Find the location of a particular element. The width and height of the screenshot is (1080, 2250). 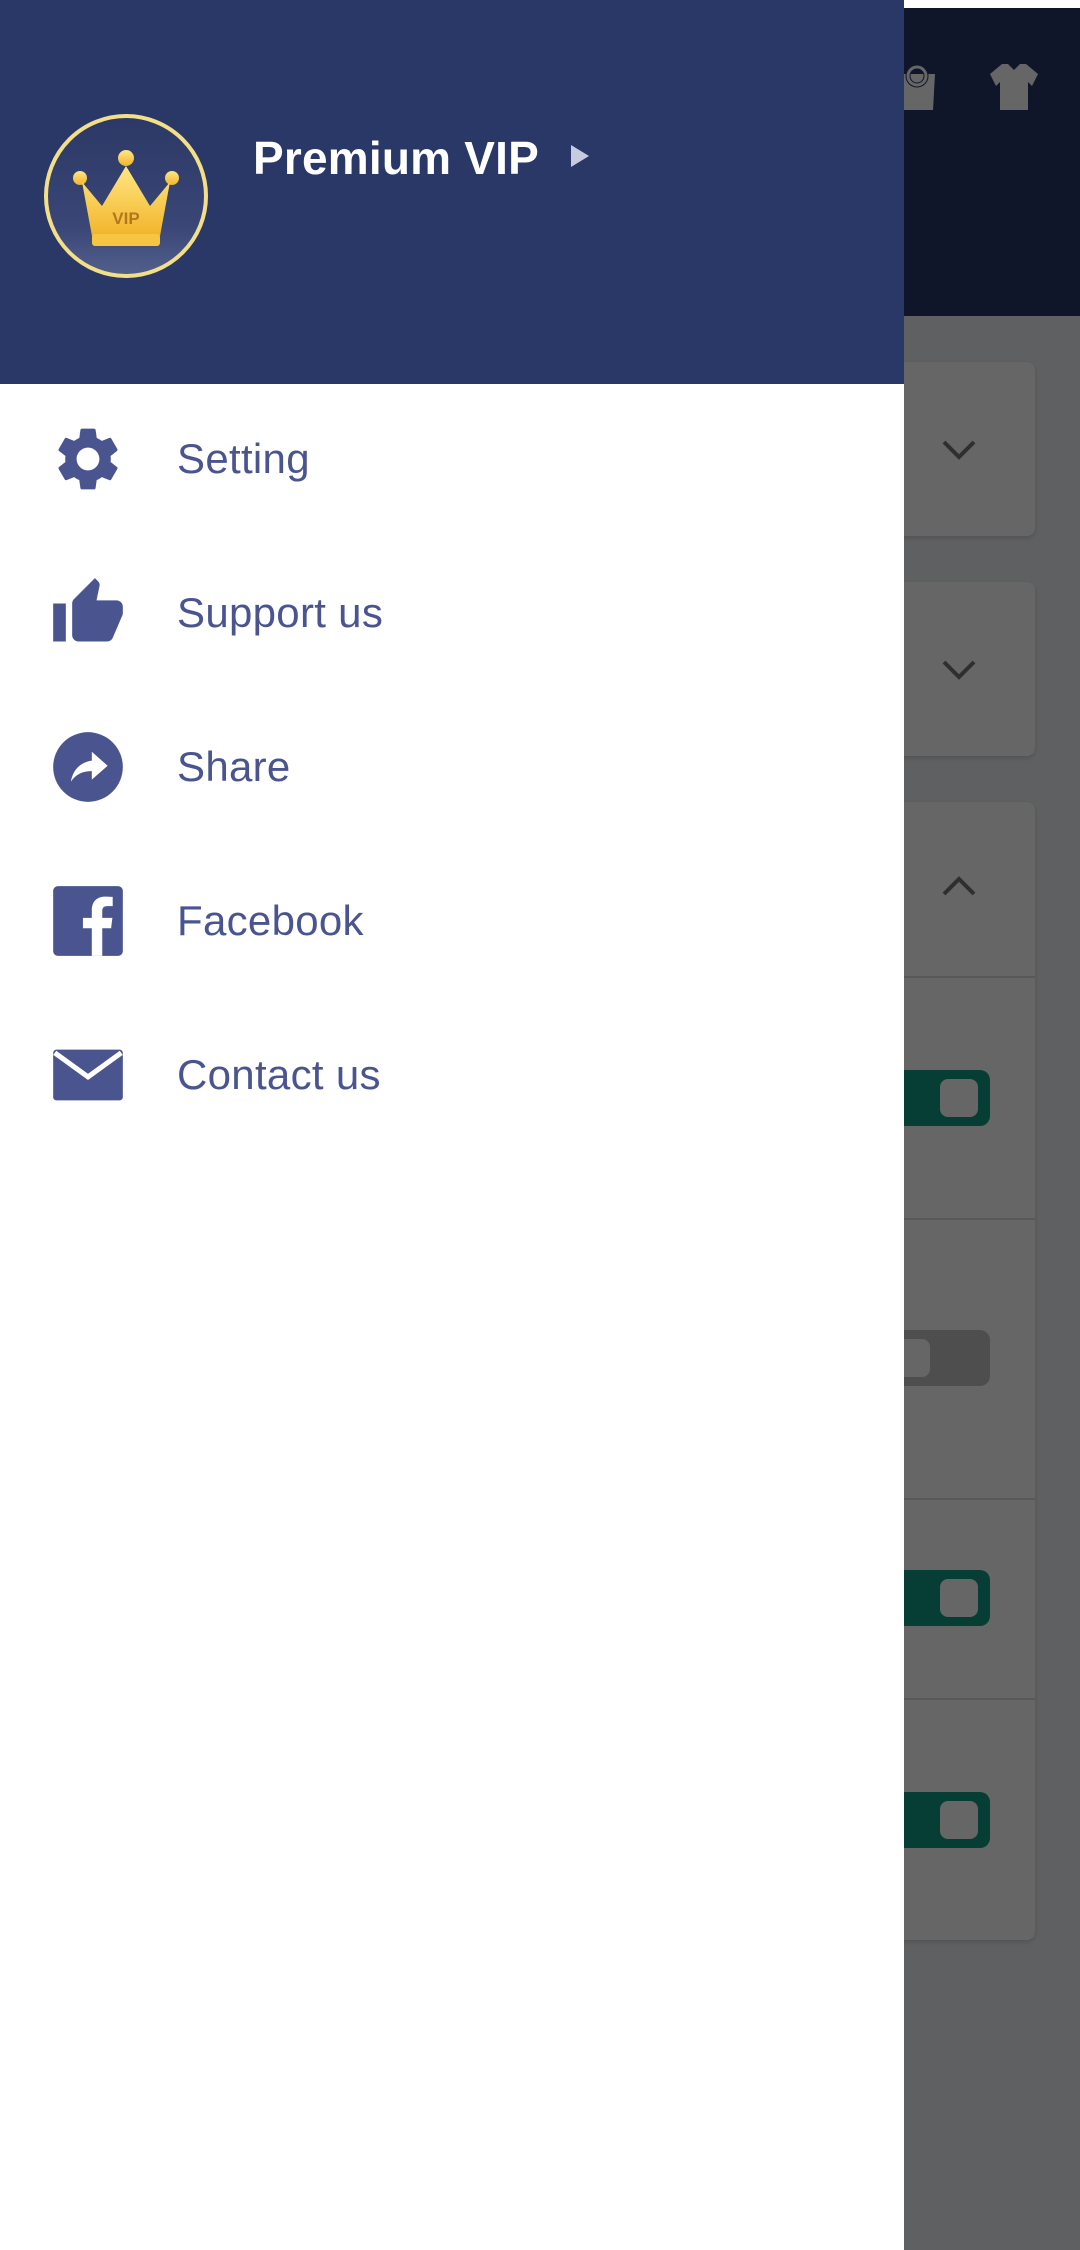

menu-item-label: Share is located at coordinates (234, 766).